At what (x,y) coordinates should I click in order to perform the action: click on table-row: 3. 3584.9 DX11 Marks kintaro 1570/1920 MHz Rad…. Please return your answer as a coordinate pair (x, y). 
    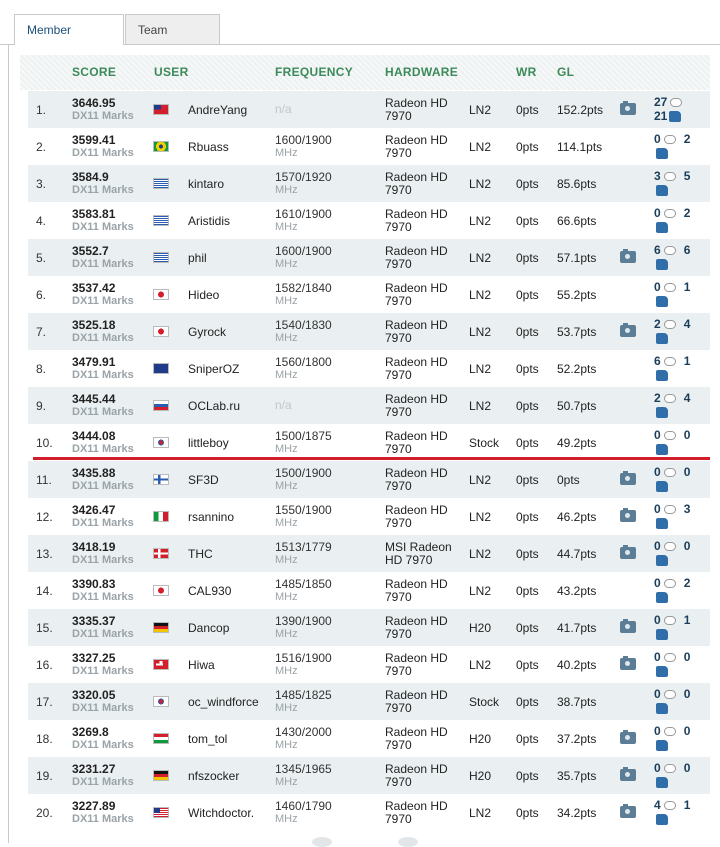
    Looking at the image, I should click on (369, 183).